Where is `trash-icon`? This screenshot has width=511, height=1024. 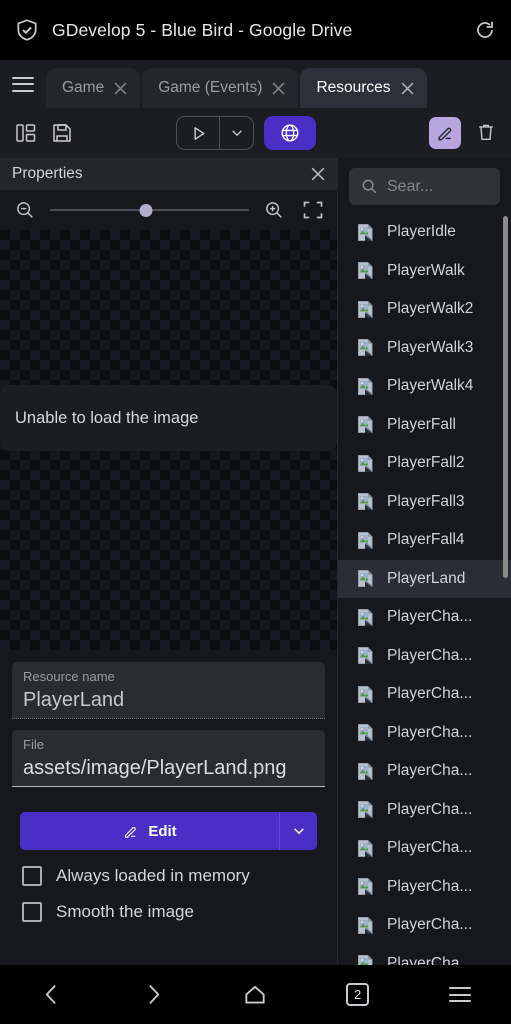
trash-icon is located at coordinates (487, 133).